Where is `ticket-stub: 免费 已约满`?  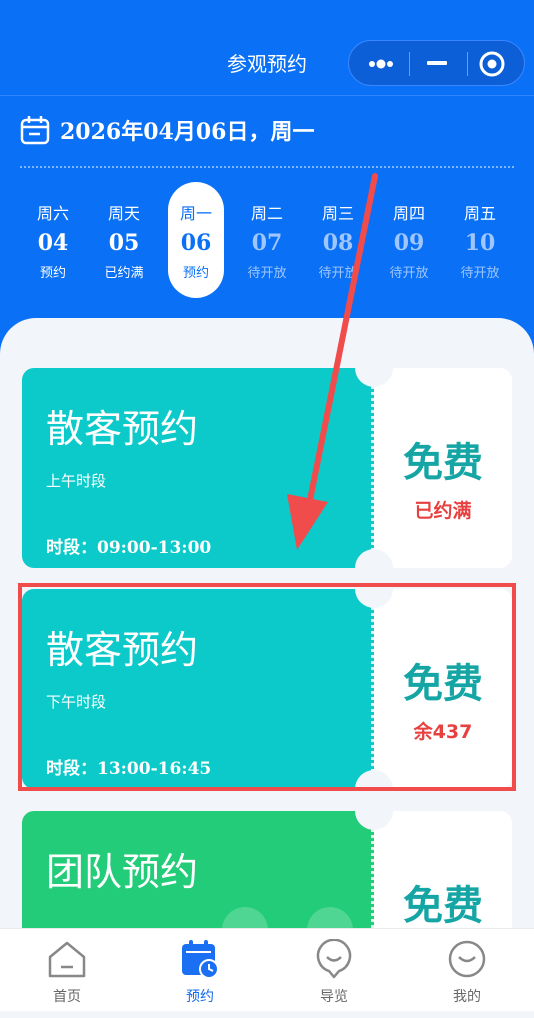 ticket-stub: 免费 已约满 is located at coordinates (443, 468).